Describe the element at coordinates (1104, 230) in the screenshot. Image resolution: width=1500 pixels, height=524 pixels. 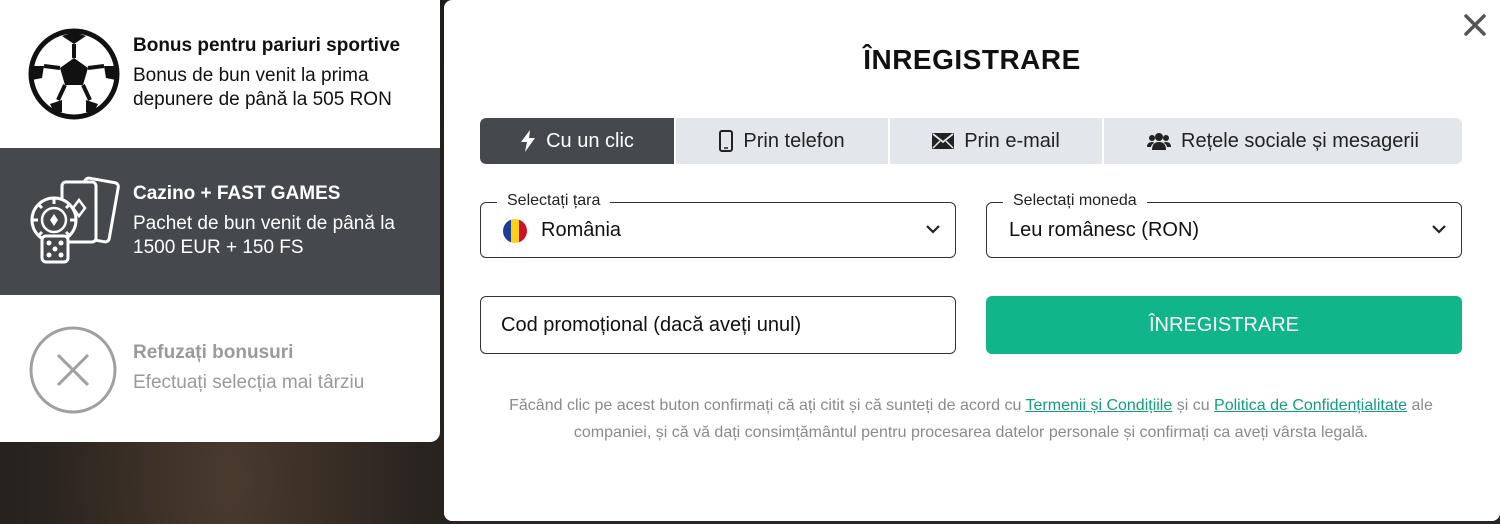
I see `currency-value: Leu românesc (RON)` at that location.